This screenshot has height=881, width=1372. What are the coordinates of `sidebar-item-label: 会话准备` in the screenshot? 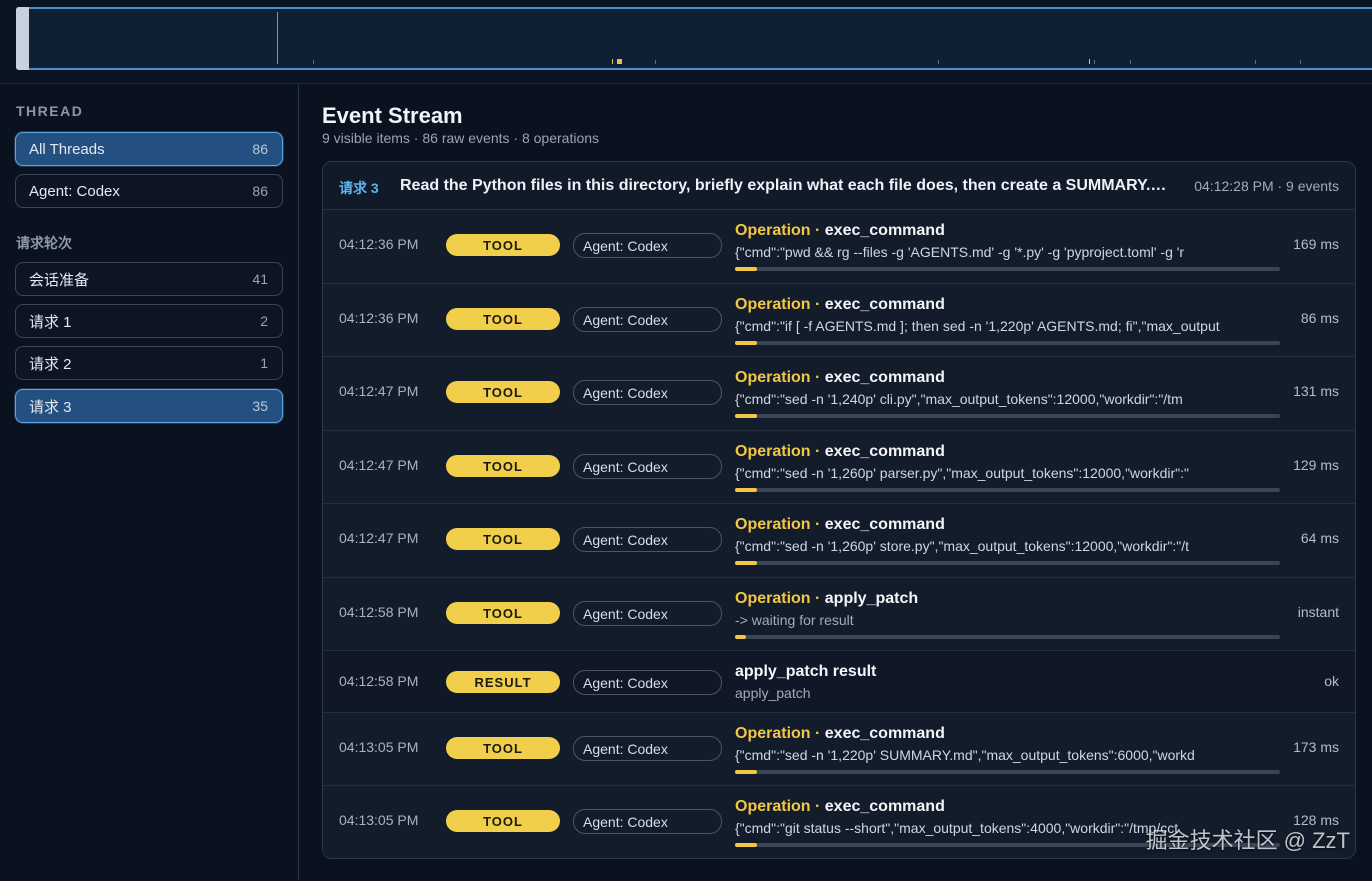 It's located at (59, 280).